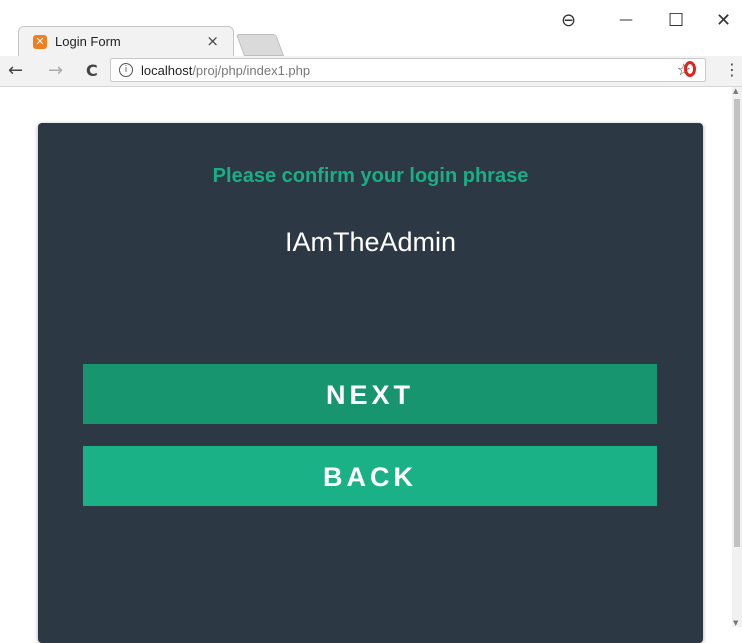  What do you see at coordinates (735, 623) in the screenshot?
I see `scroll-down-arrow-icon: ▼` at bounding box center [735, 623].